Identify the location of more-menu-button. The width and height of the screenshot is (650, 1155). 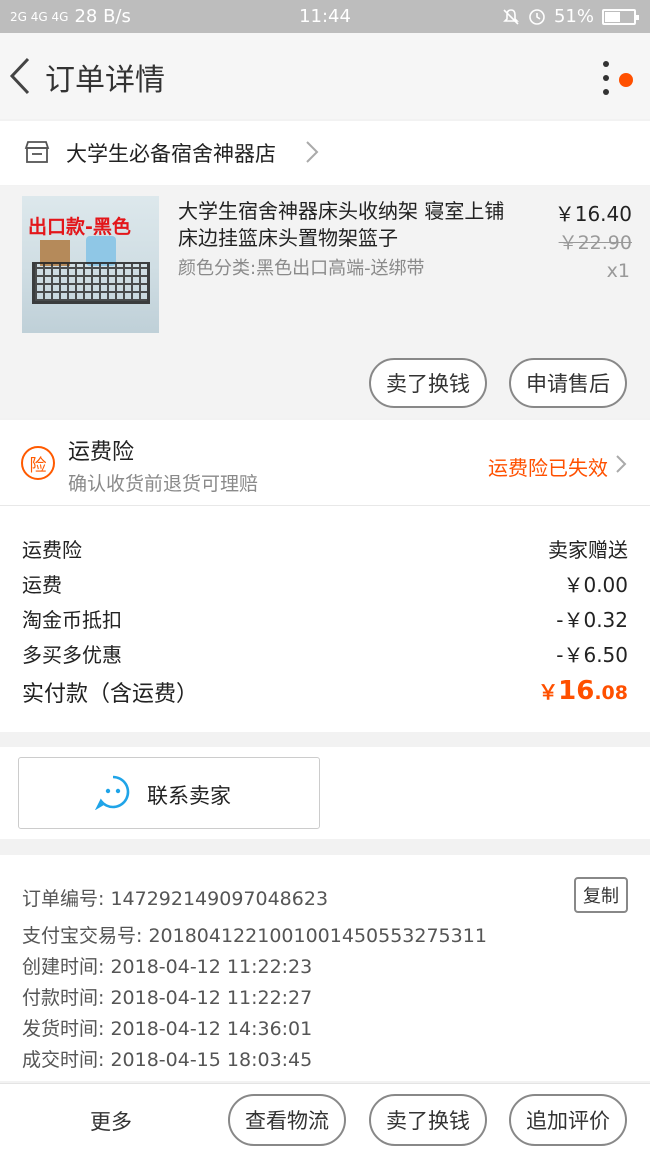
(606, 78).